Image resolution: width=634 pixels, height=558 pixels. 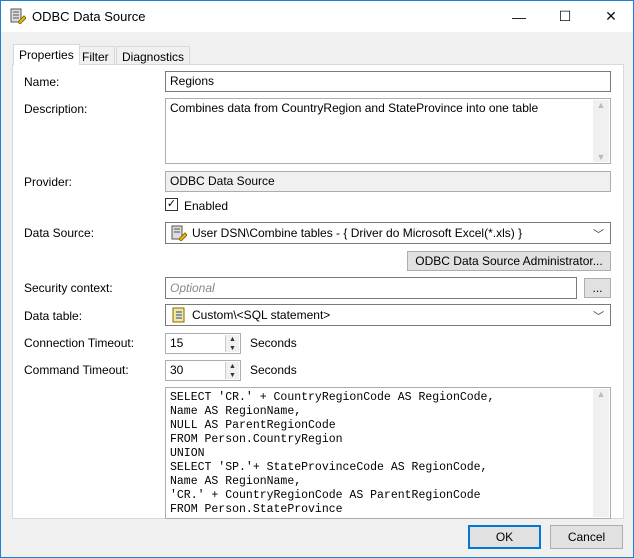 I want to click on title-bar: ODBC Data Source — ☐ ✕, so click(x=317, y=16).